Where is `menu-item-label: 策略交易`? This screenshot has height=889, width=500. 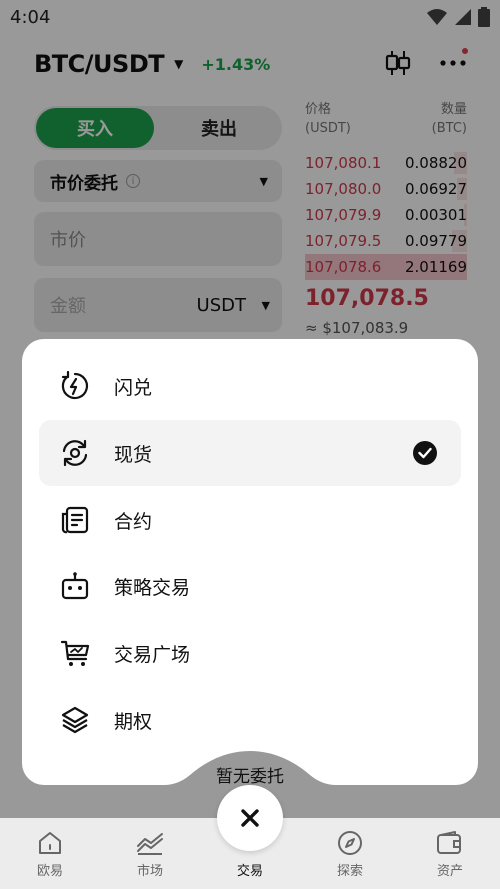 menu-item-label: 策略交易 is located at coordinates (152, 587).